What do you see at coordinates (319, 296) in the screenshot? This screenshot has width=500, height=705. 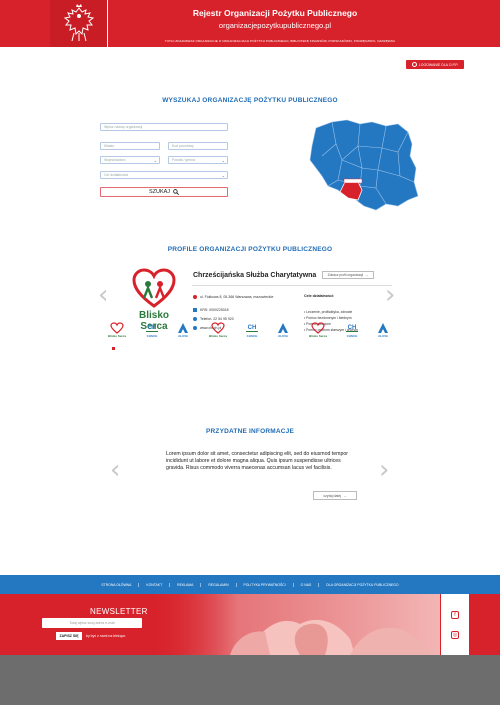 I see `goals-title: Cele działalności:` at bounding box center [319, 296].